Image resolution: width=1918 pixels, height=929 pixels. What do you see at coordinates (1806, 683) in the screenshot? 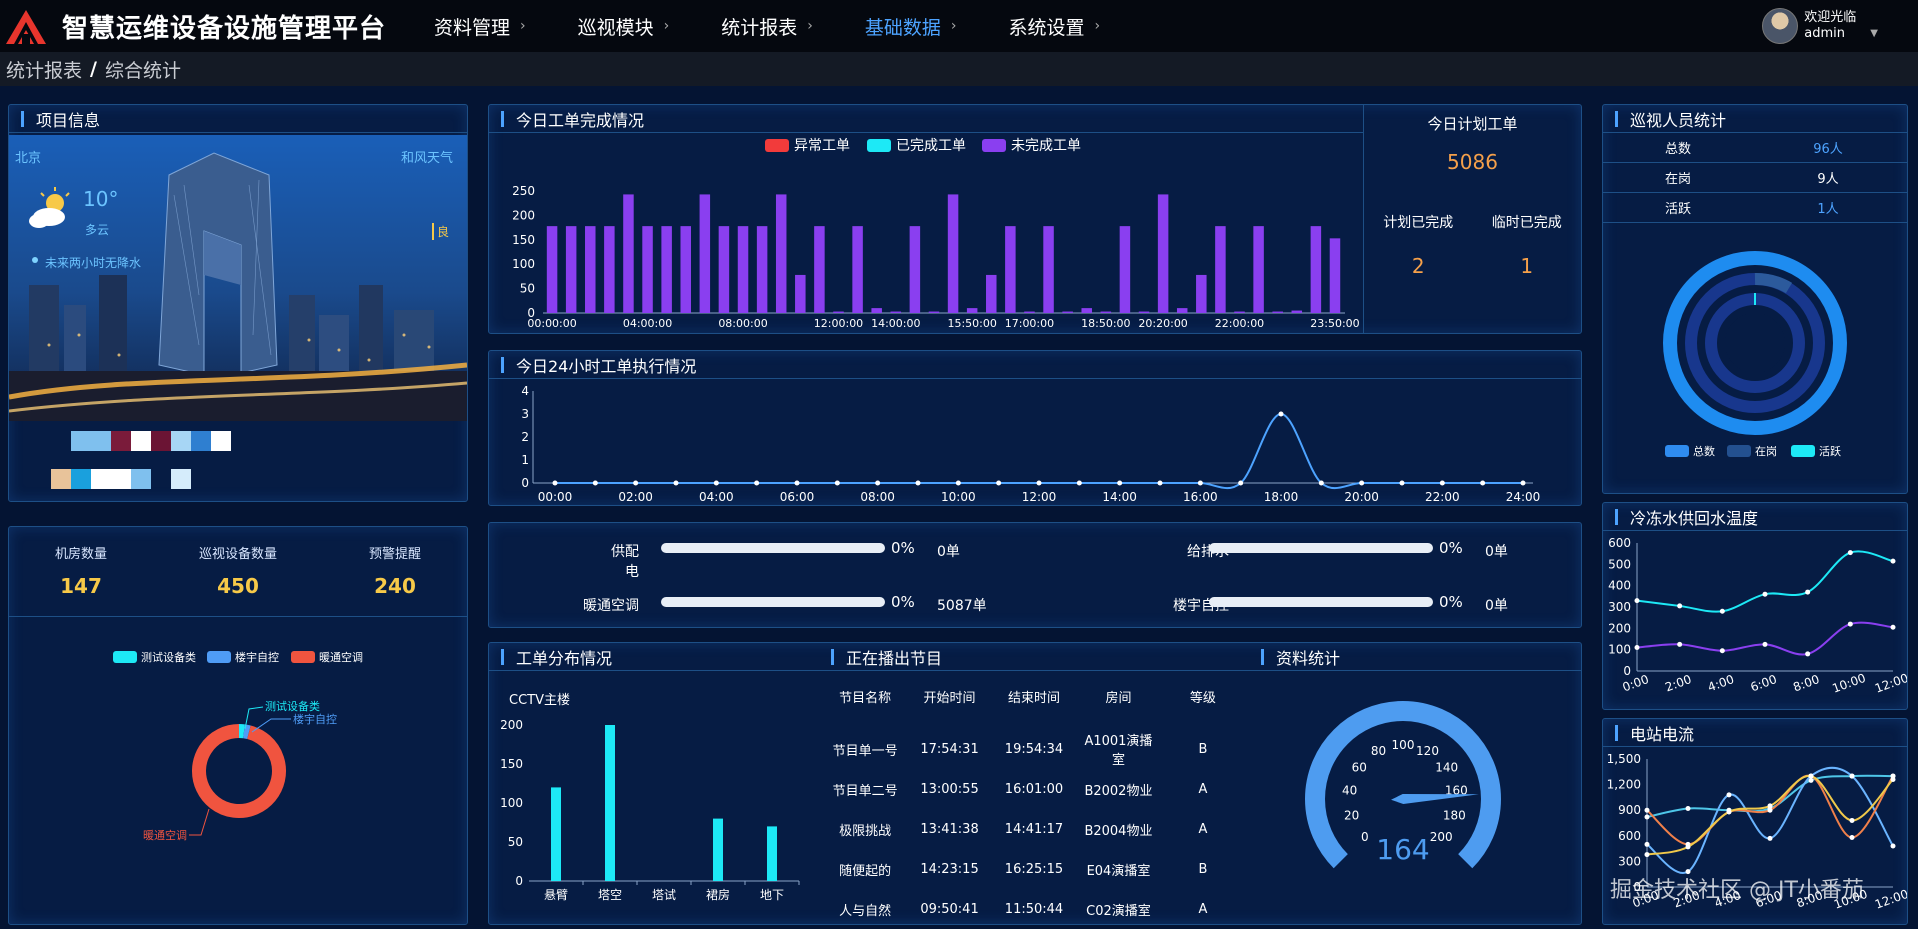
I see `x-tick-label: 8:00` at bounding box center [1806, 683].